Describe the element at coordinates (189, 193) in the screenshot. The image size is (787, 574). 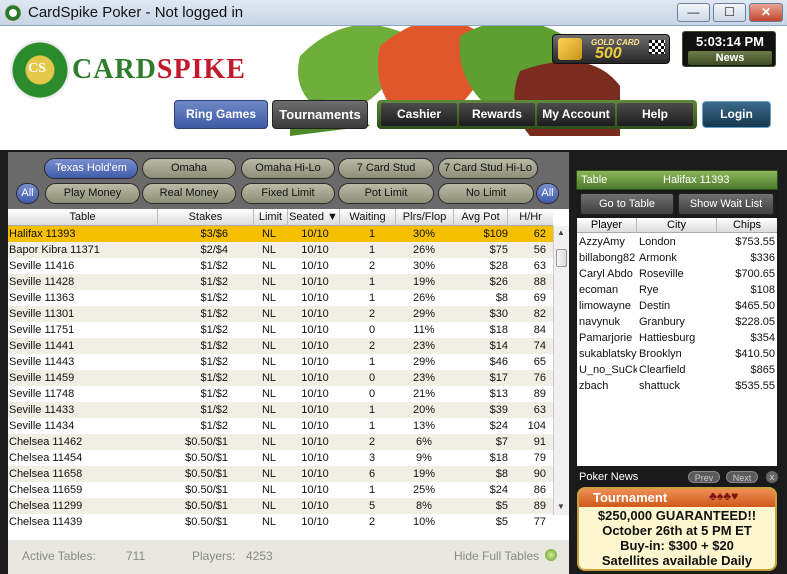
I see `filter-real-money: Real Money` at that location.